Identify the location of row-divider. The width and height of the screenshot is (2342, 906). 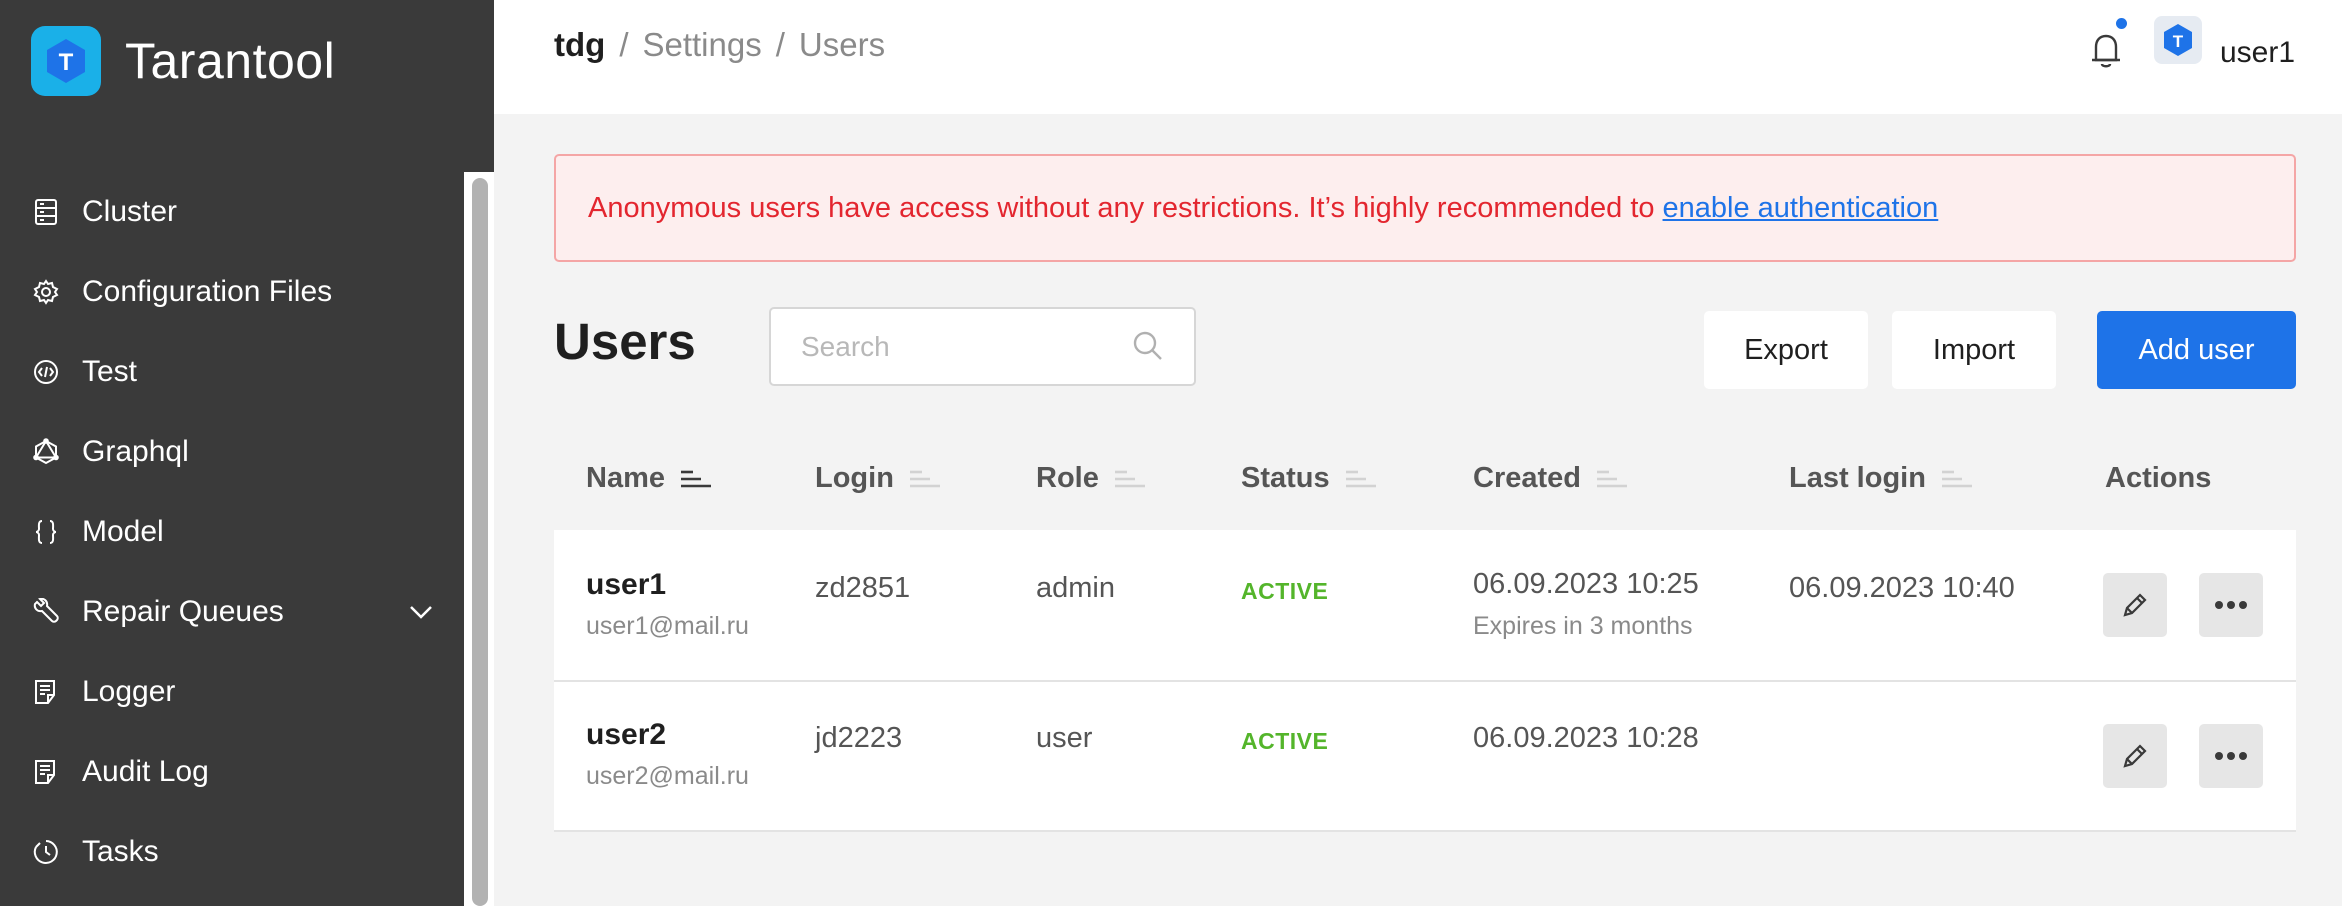
(1425, 831).